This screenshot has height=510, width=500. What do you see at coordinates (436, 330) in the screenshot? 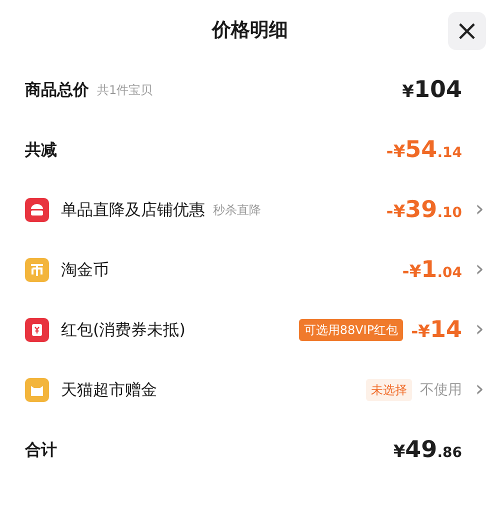
I see `price-amount: -¥14` at bounding box center [436, 330].